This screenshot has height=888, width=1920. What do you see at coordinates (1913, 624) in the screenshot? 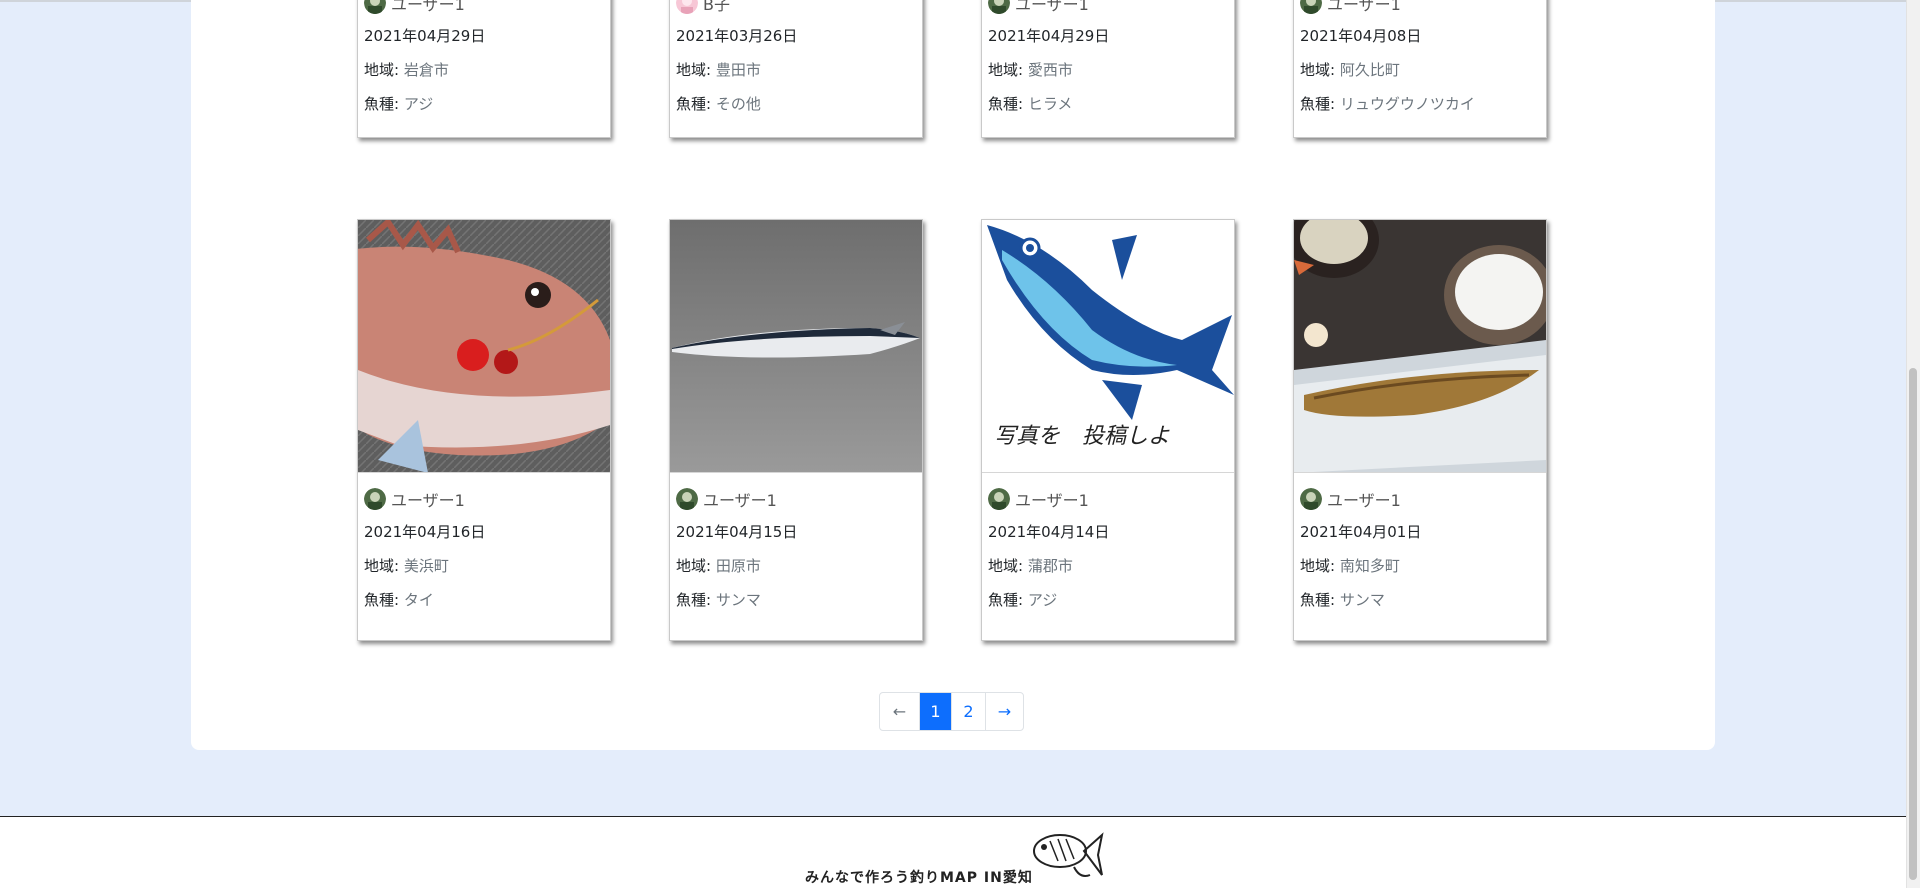
I see `scrollbar-thumb` at bounding box center [1913, 624].